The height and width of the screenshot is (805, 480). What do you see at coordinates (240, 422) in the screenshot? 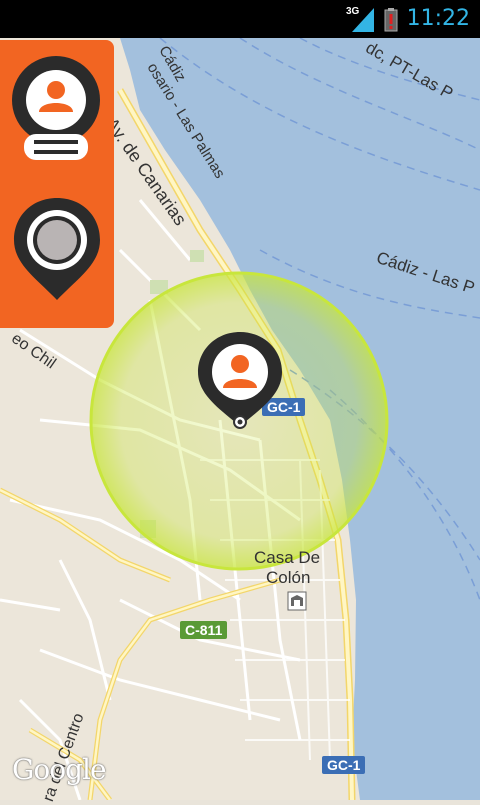
I see `location-dot-icon` at bounding box center [240, 422].